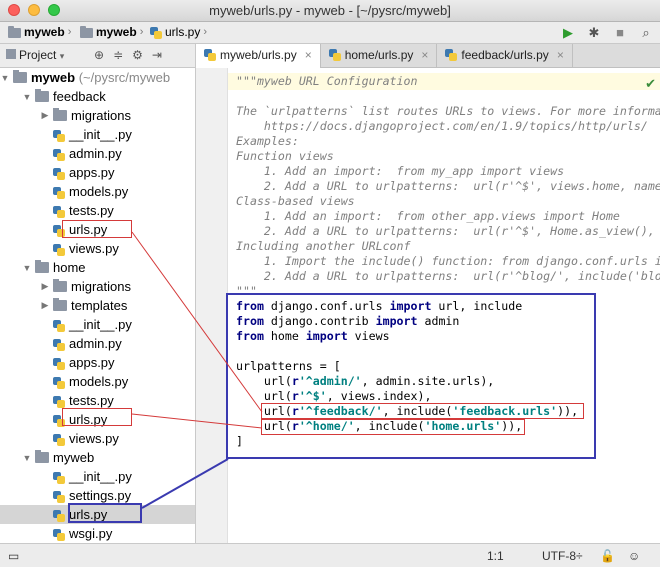  Describe the element at coordinates (505, 56) in the screenshot. I see `tab-feedback-urls: feedback/urls.py ×` at that location.